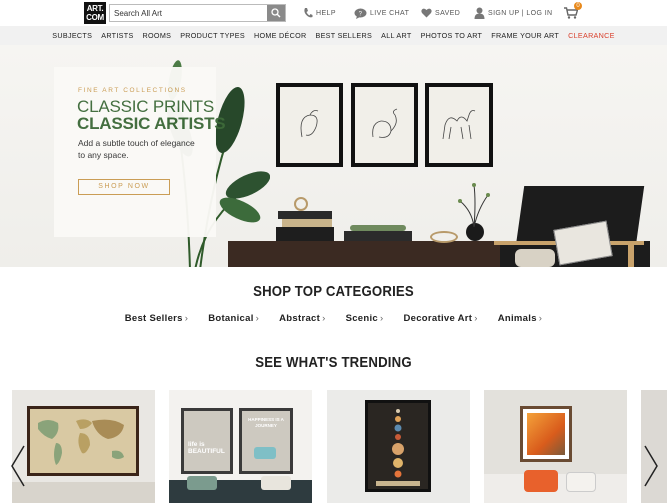 This screenshot has width=667, height=503. Describe the element at coordinates (266, 422) in the screenshot. I see `print-text: HAPPINESS IS A JOURNEY` at that location.